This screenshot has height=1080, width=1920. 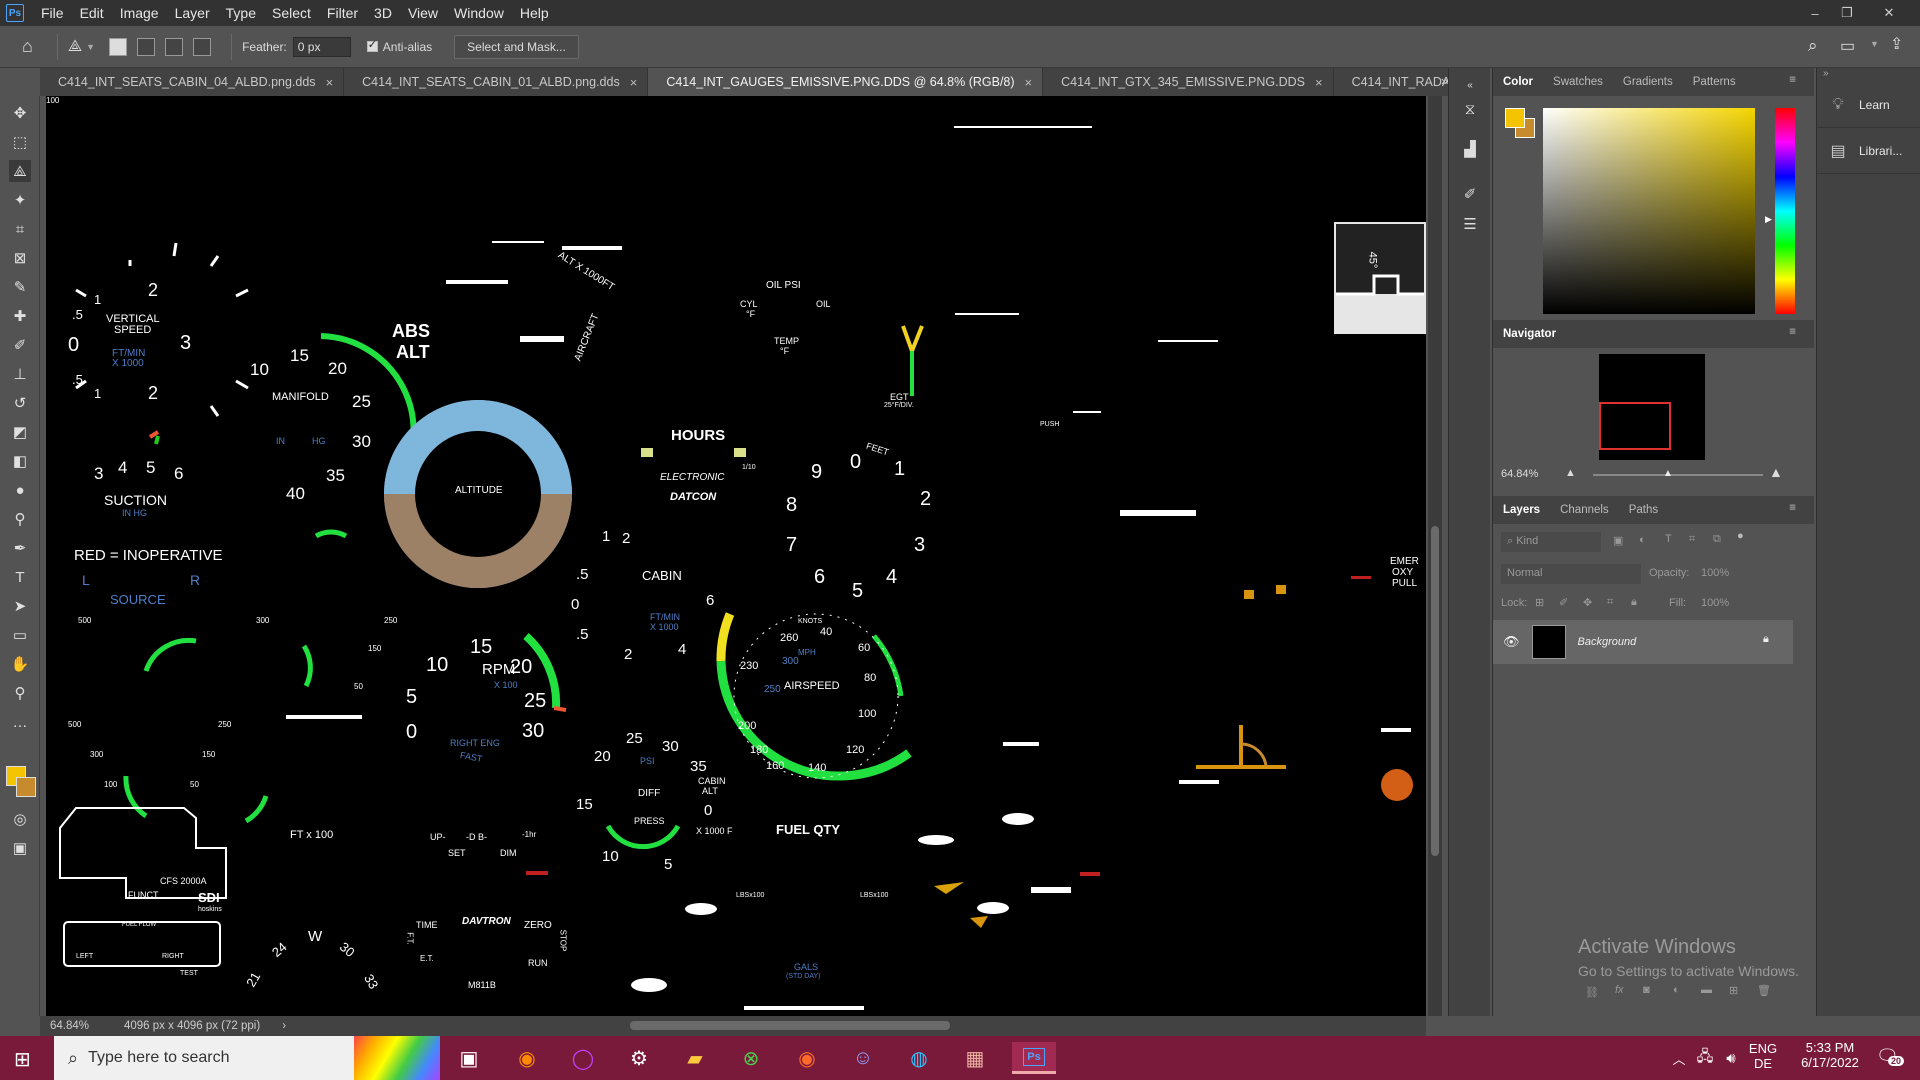 What do you see at coordinates (27, 46) in the screenshot?
I see `home-icon: ⌂` at bounding box center [27, 46].